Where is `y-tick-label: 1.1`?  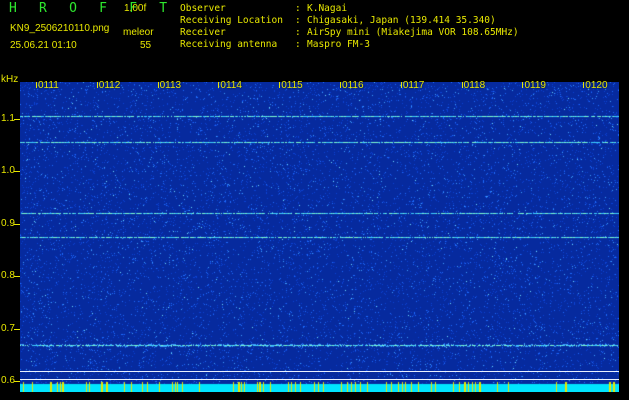
y-tick-label: 1.1 is located at coordinates (8, 118).